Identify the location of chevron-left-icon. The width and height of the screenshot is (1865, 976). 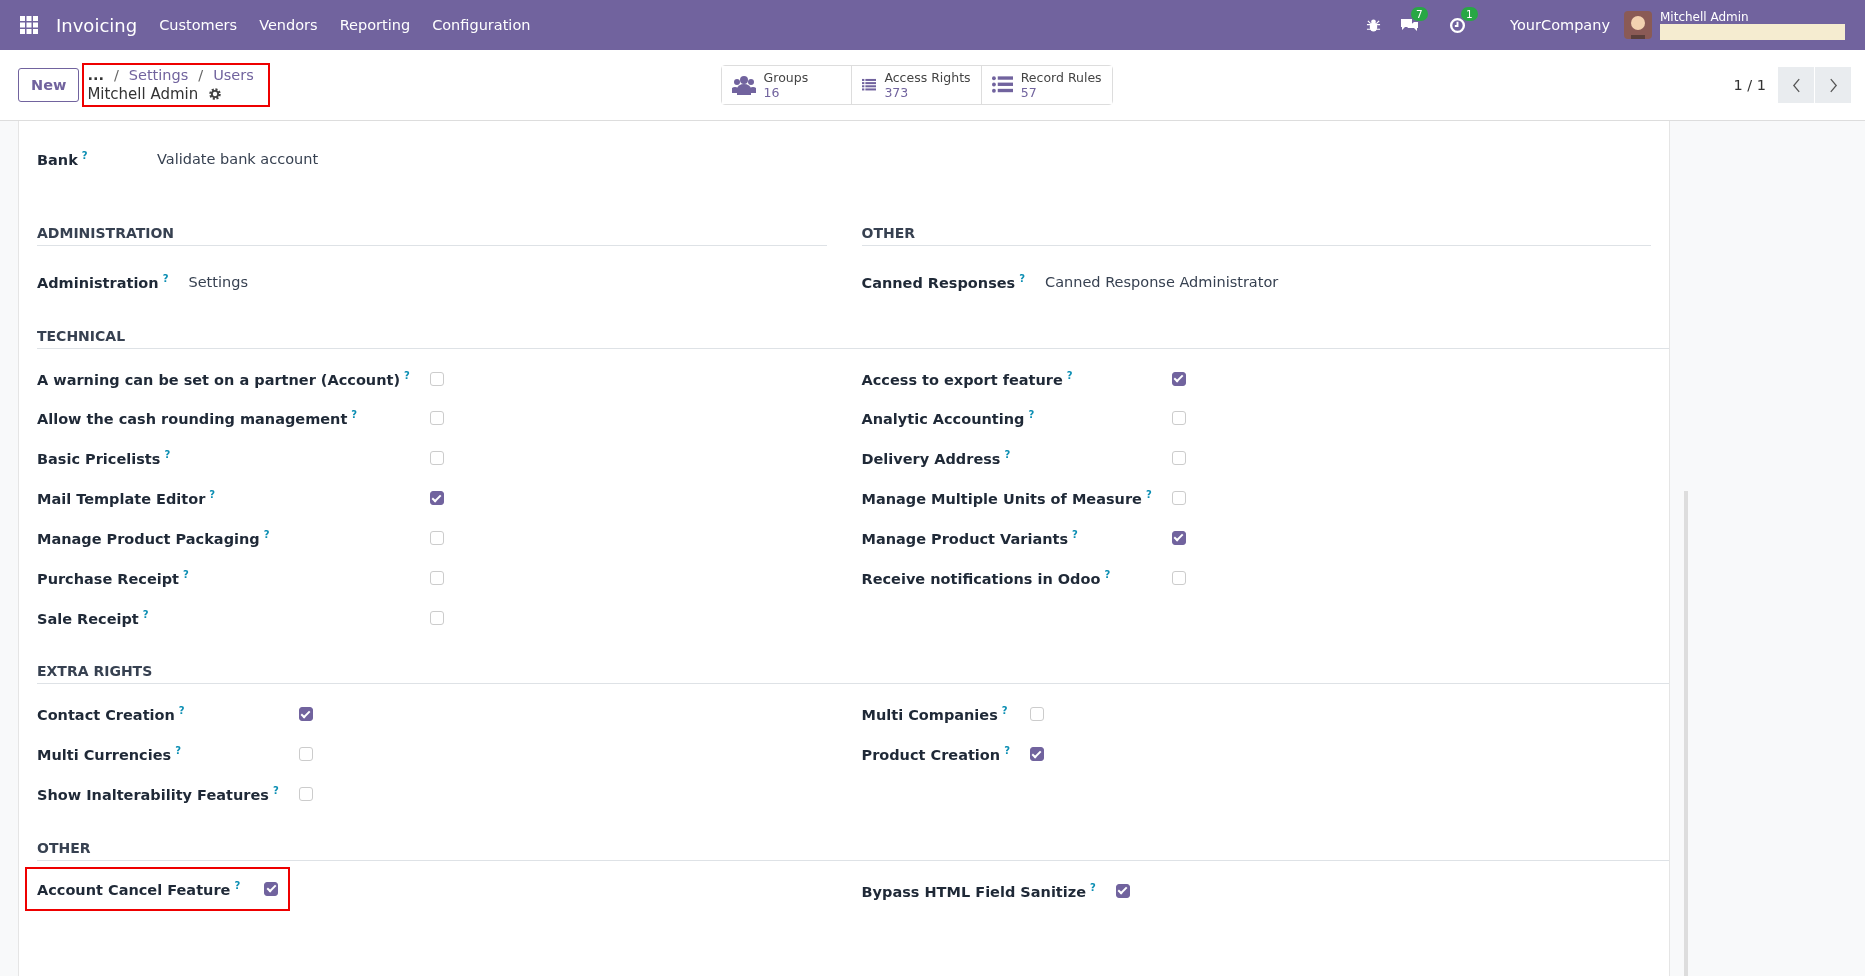
(1796, 85).